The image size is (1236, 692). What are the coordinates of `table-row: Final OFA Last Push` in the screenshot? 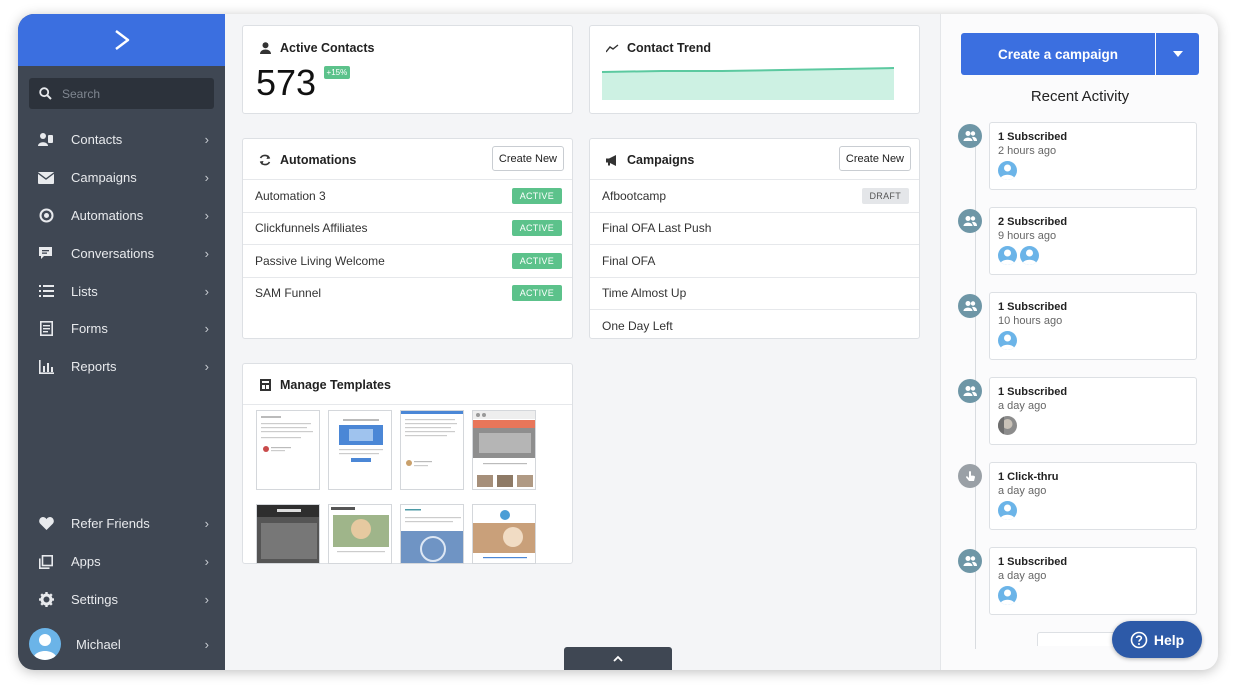 It's located at (754, 228).